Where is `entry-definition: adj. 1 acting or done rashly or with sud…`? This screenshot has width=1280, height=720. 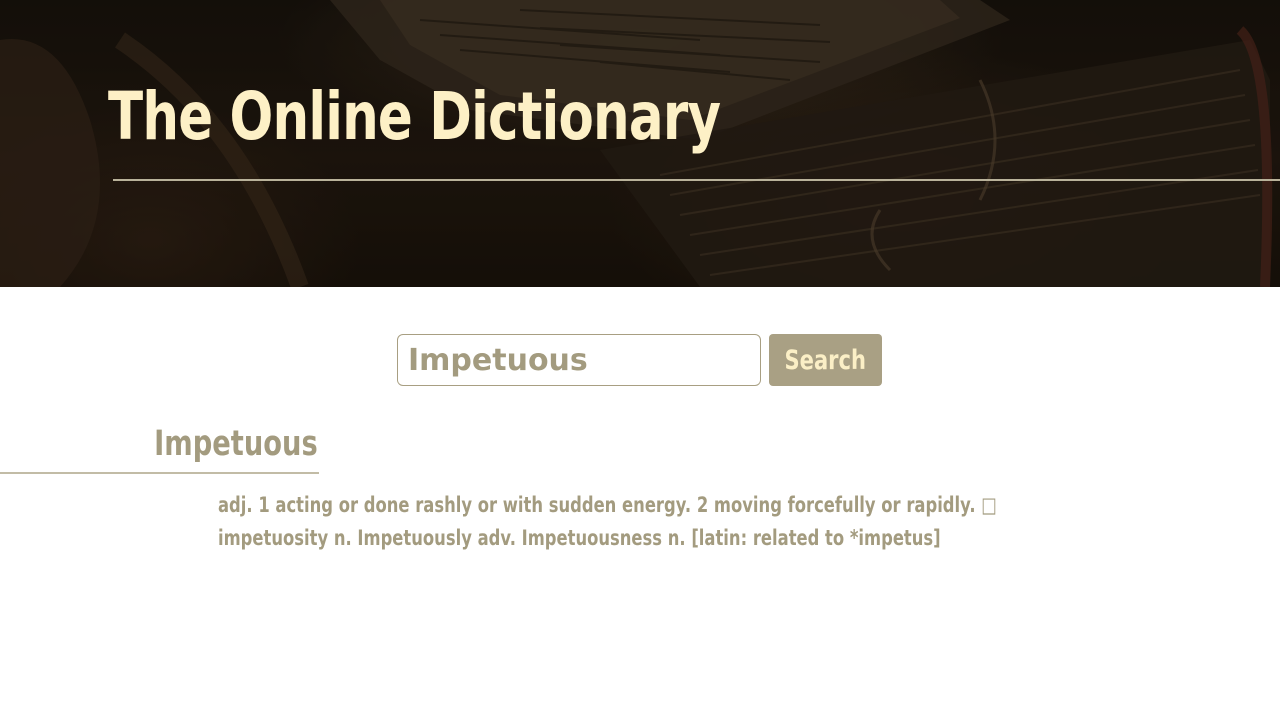 entry-definition: adj. 1 acting or done rashly or with sud… is located at coordinates (607, 521).